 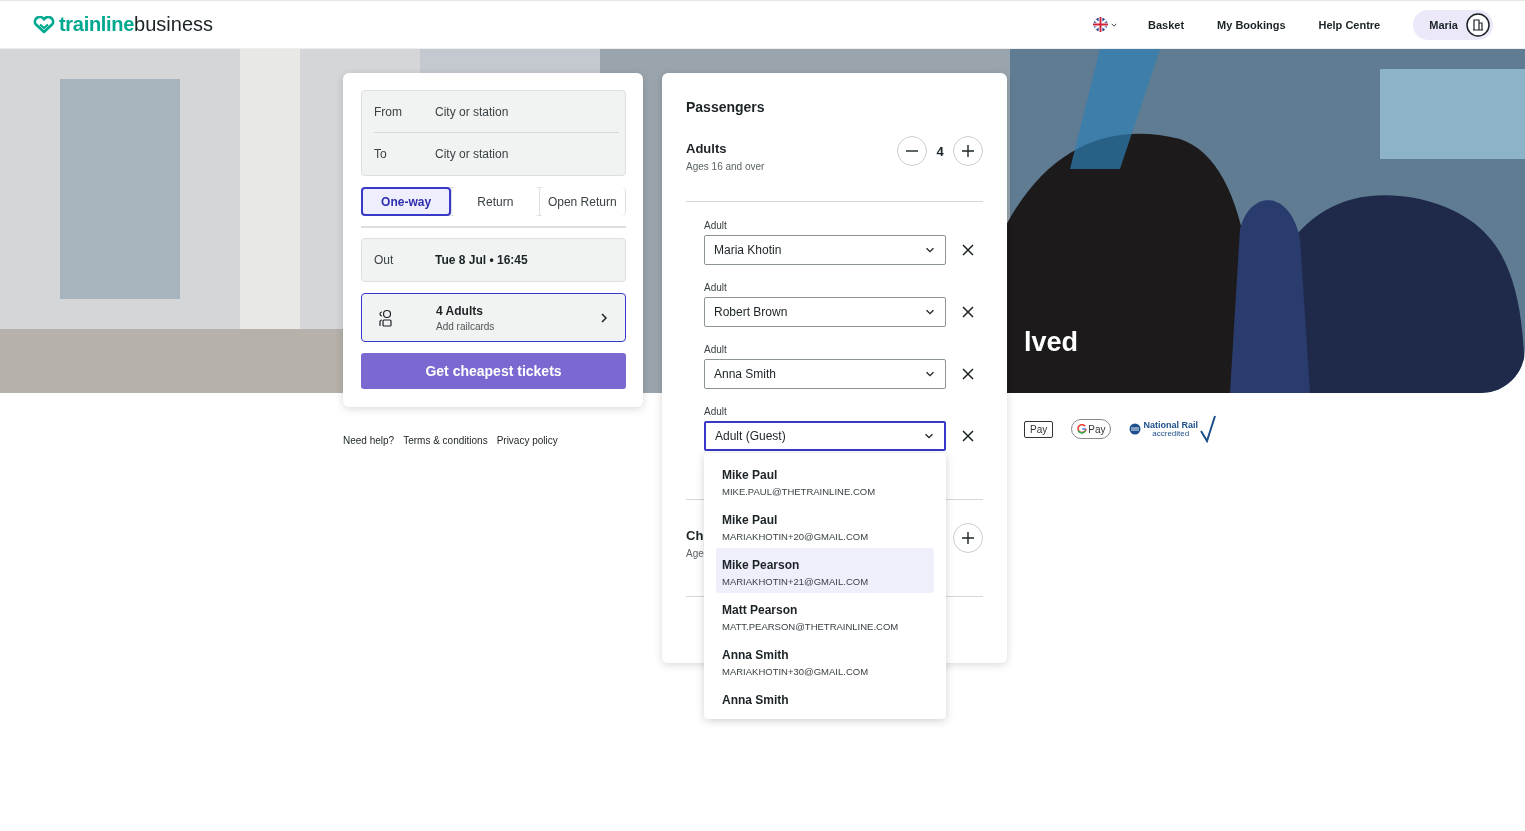 I want to click on adults-count: 4, so click(x=940, y=151).